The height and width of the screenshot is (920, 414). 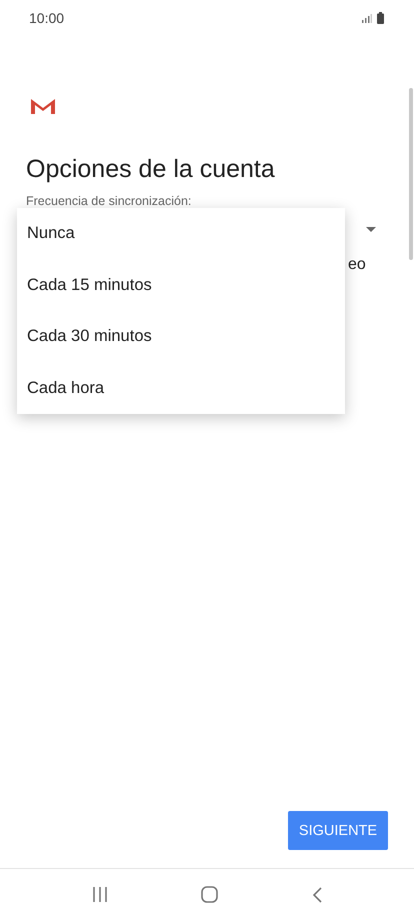 I want to click on menu-item: Nunca, so click(x=181, y=234).